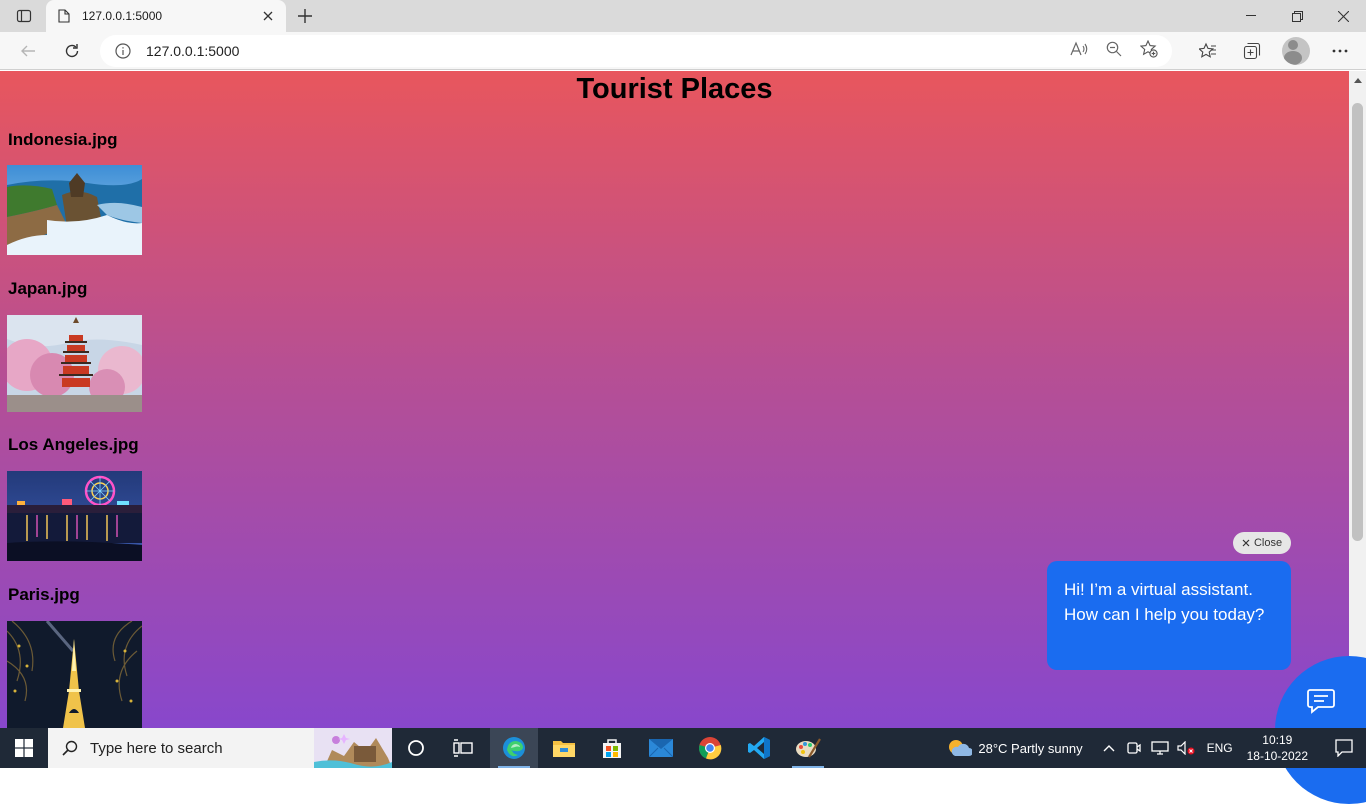 The image size is (1366, 804). I want to click on browser-tab: 127.0.0.1:5000, so click(166, 16).